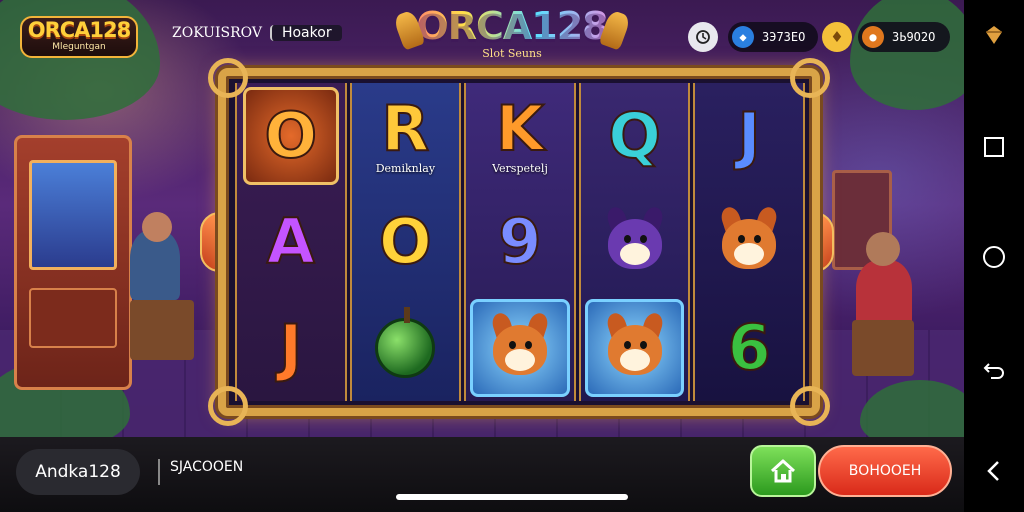 The height and width of the screenshot is (512, 1024). What do you see at coordinates (512, 53) in the screenshot?
I see `game-logo-subtitle: Slot Seuns` at bounding box center [512, 53].